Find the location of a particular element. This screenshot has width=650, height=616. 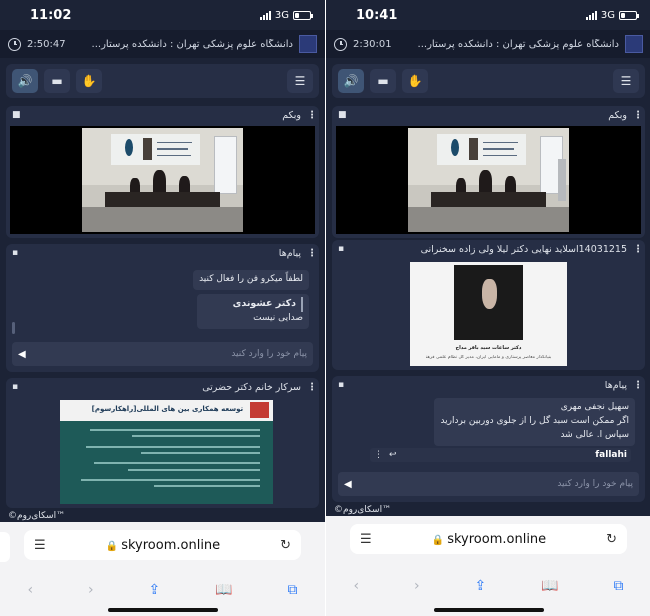

chat-message: لطفاً میکرو فن را فعال کنید is located at coordinates (251, 280).